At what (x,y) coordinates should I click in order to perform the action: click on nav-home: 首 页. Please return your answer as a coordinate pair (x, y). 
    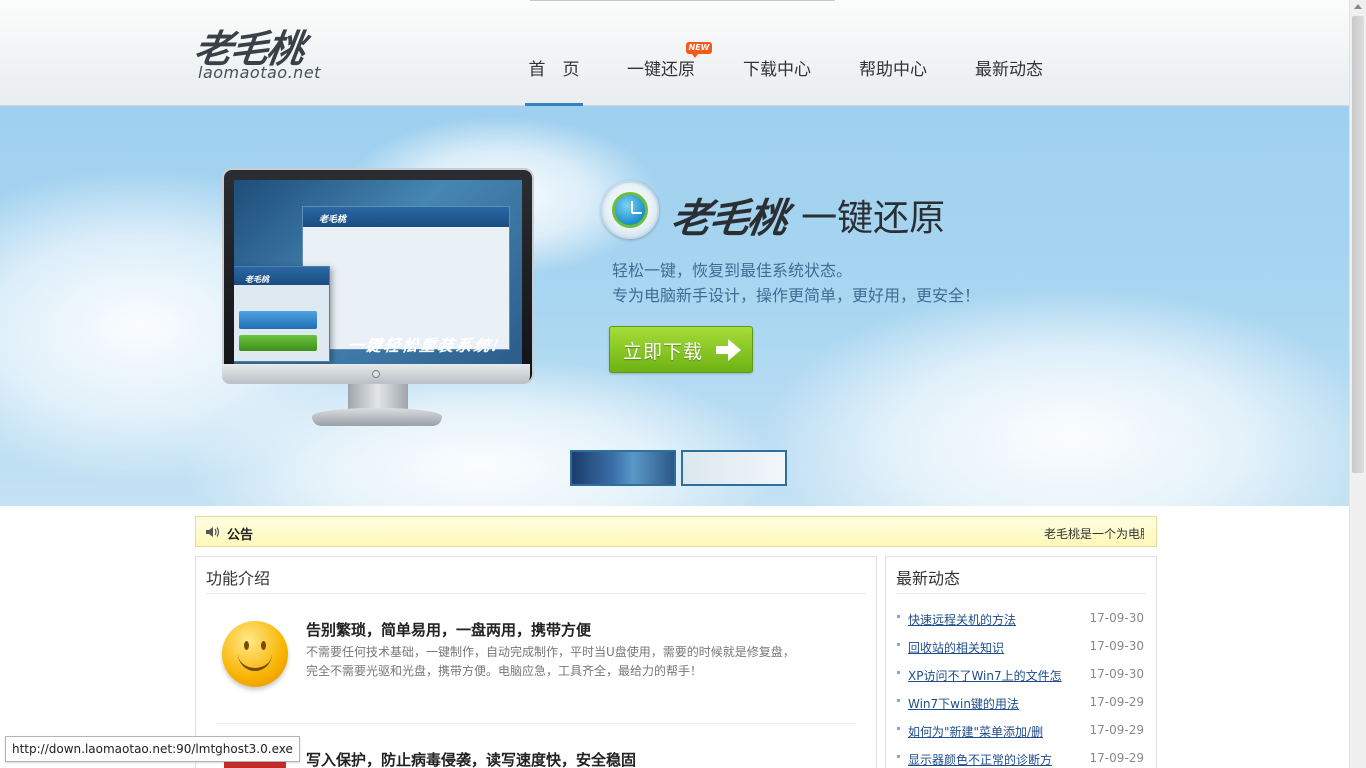
    Looking at the image, I should click on (554, 77).